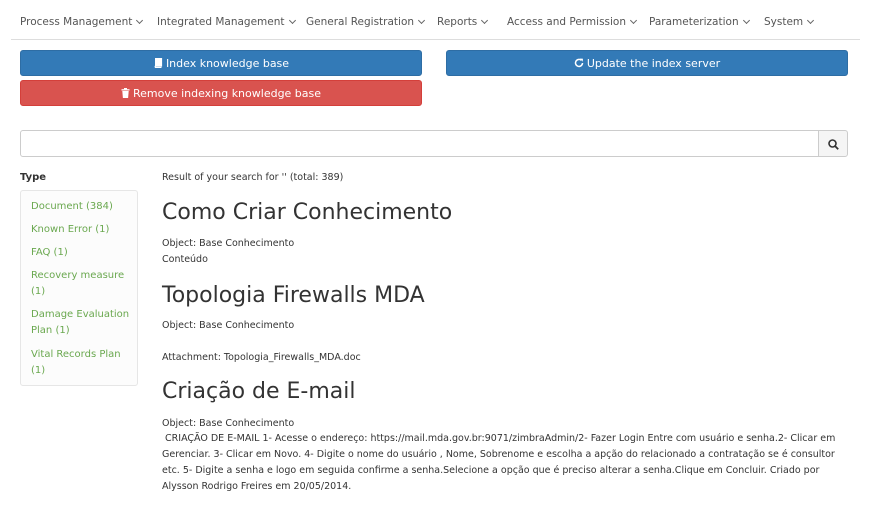 The width and height of the screenshot is (887, 507). I want to click on nav-parameterization: Parameterization, so click(699, 22).